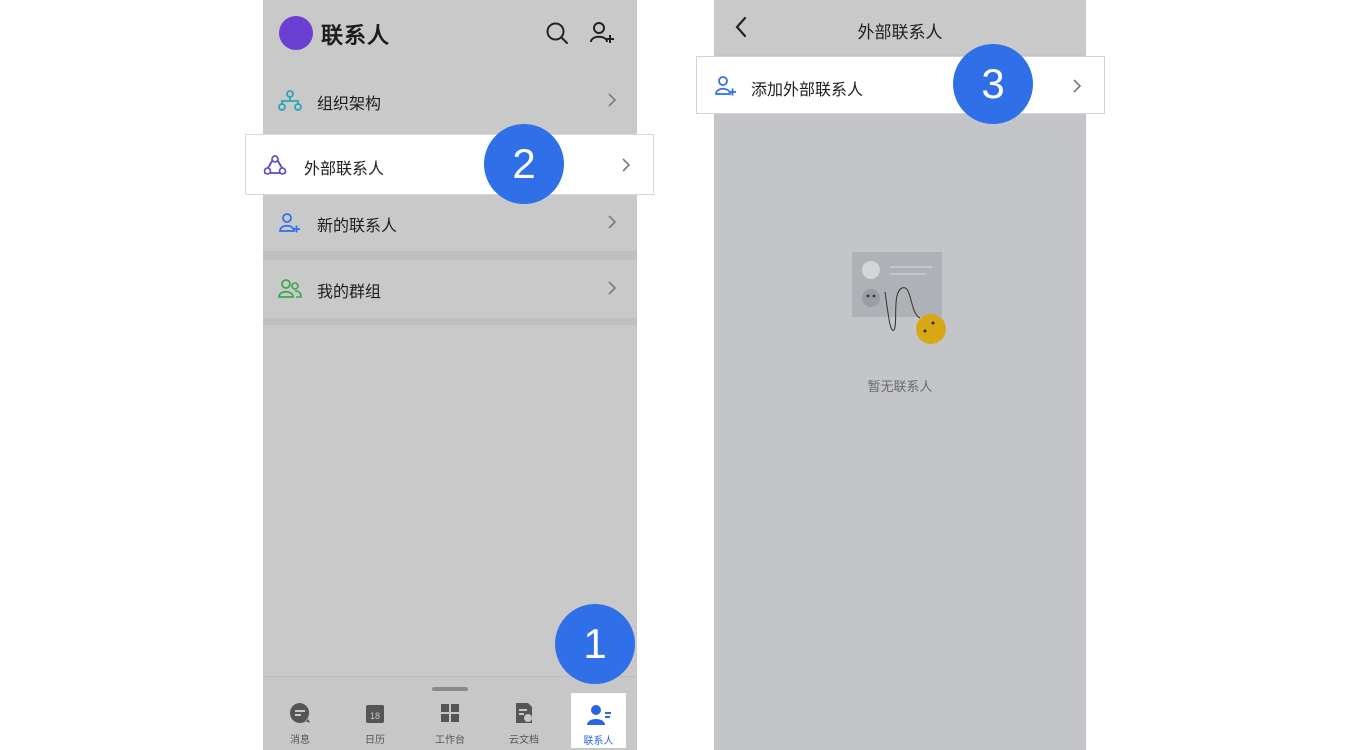 This screenshot has height=750, width=1350. What do you see at coordinates (349, 291) in the screenshot?
I see `row-label: 我的群组` at bounding box center [349, 291].